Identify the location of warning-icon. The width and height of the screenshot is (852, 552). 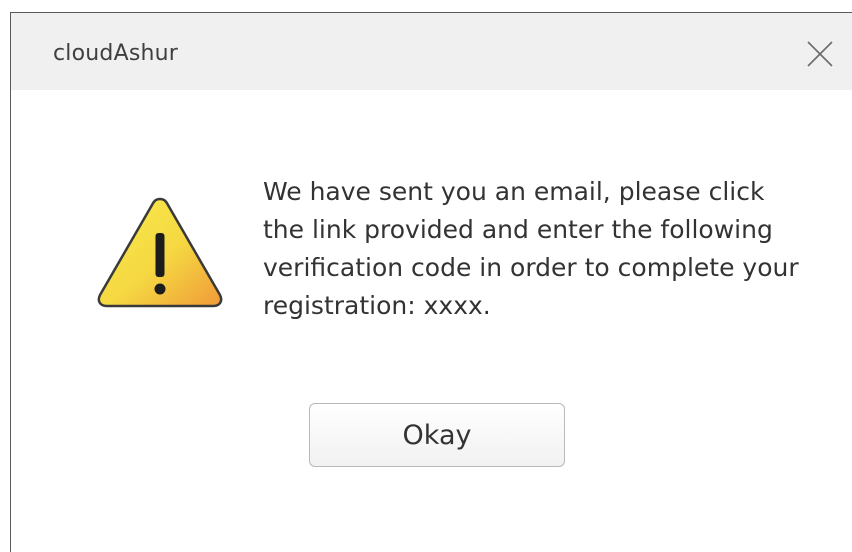
(160, 252).